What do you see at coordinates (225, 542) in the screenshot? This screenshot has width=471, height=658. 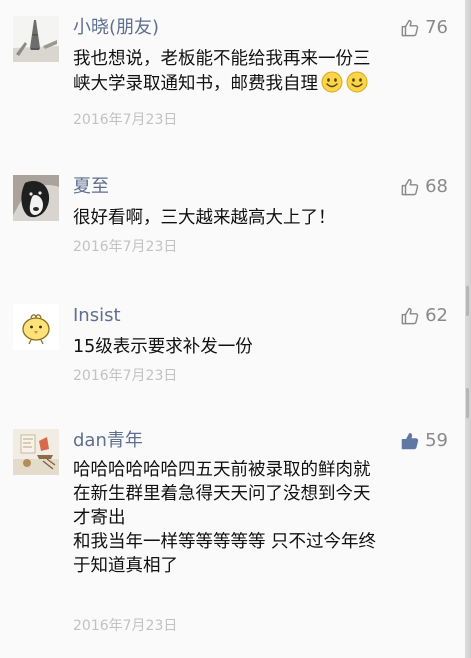 I see `comment-text-line: 和我当年一样等等等等等 只不过今年终` at bounding box center [225, 542].